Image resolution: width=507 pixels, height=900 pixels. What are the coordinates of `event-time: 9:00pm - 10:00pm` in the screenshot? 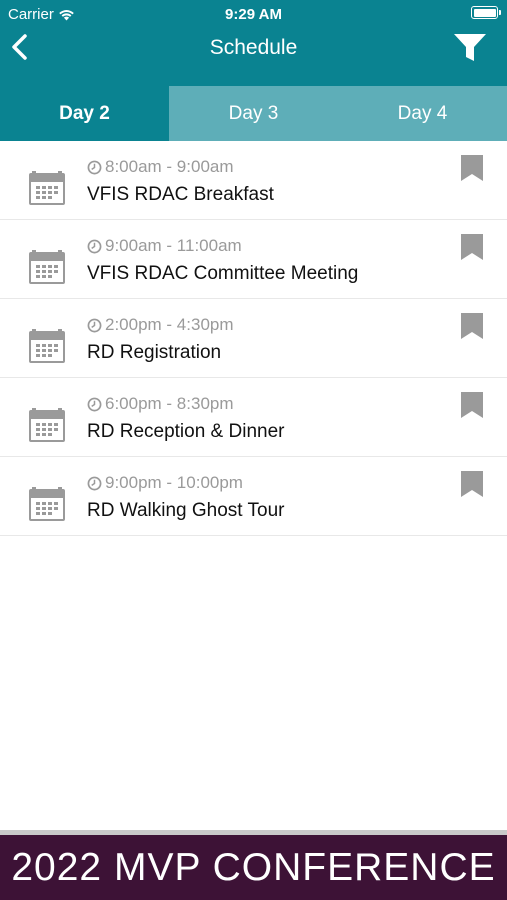 It's located at (165, 483).